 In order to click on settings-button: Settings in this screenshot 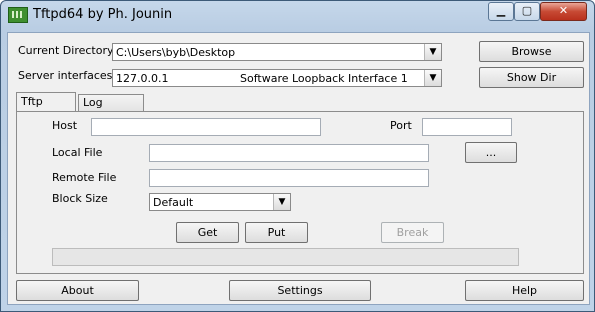, I will do `click(300, 290)`.